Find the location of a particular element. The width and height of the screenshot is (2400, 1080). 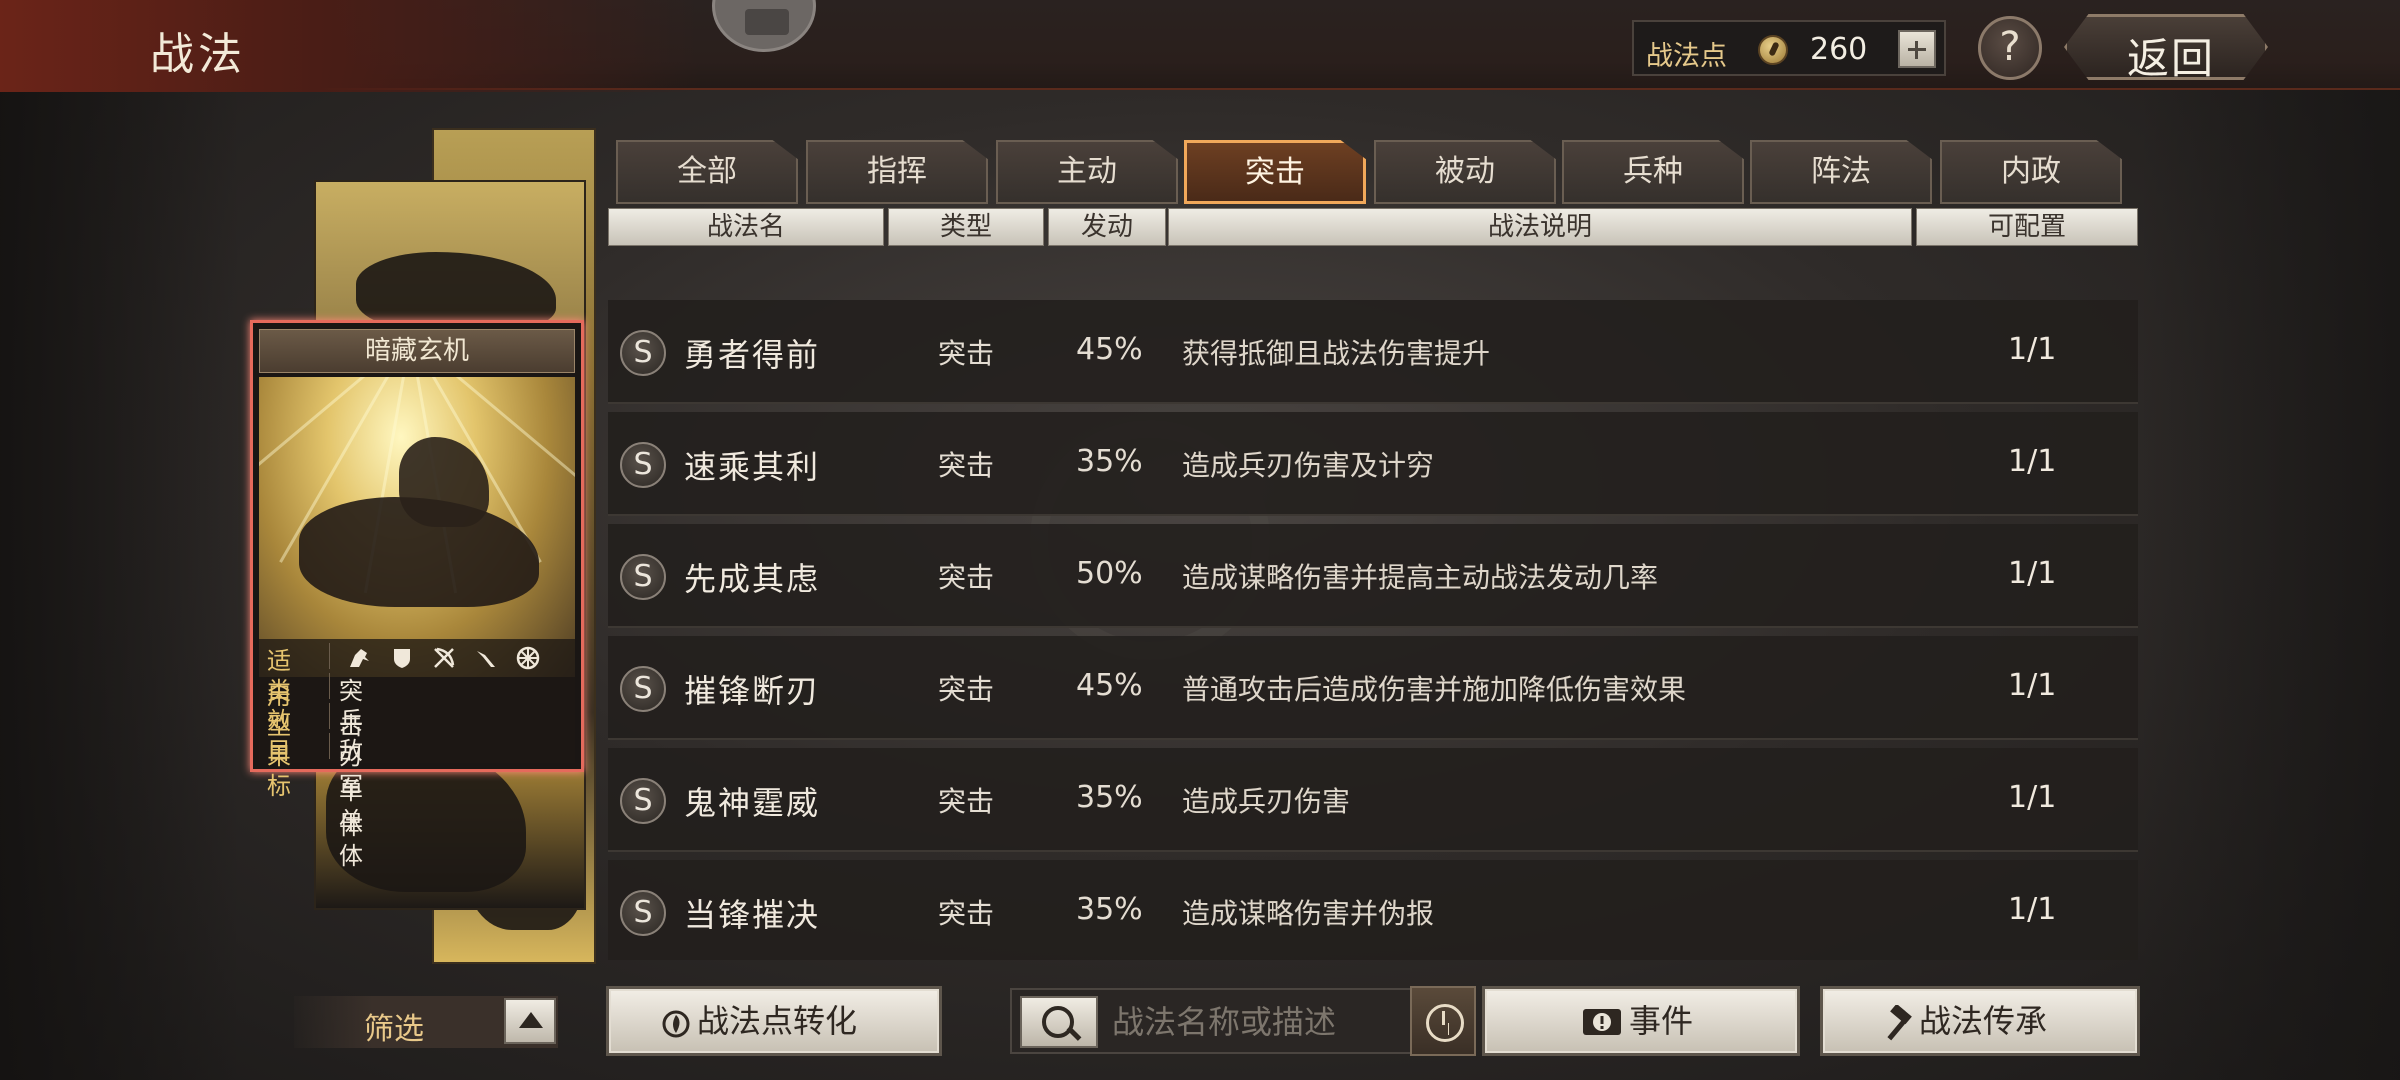

shield-icon is located at coordinates (402, 658).